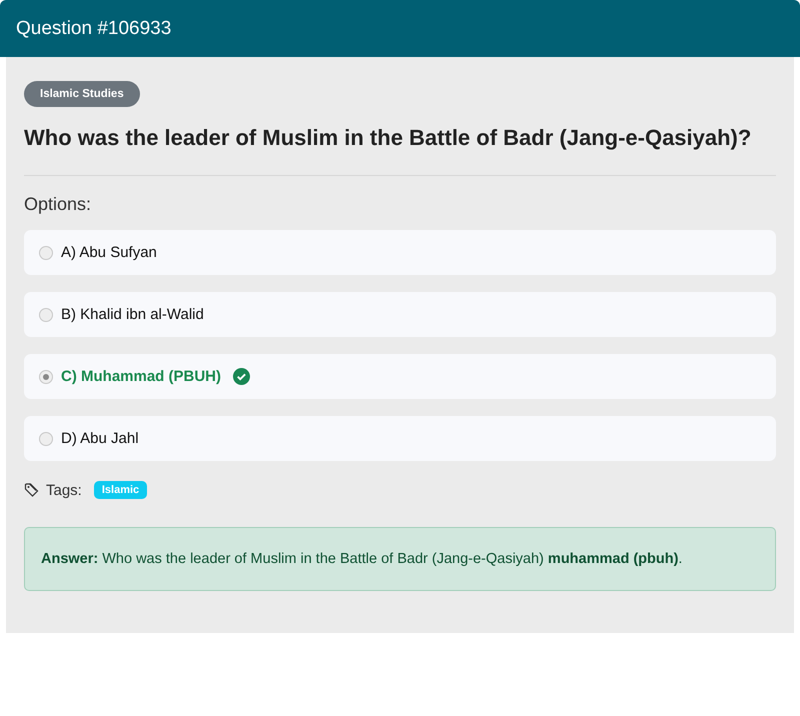 The height and width of the screenshot is (716, 800). What do you see at coordinates (58, 204) in the screenshot?
I see `options-label: Options:` at bounding box center [58, 204].